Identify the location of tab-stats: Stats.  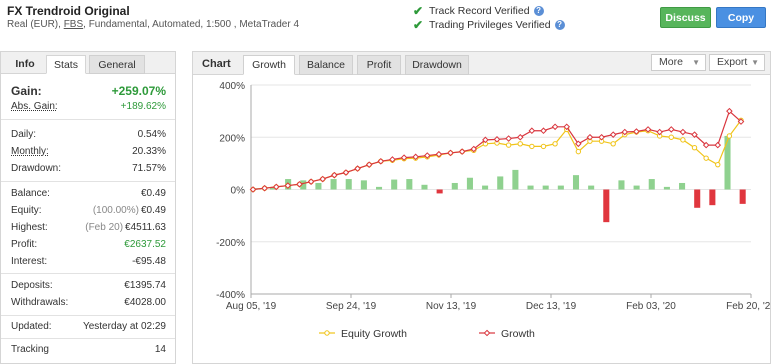
(66, 64).